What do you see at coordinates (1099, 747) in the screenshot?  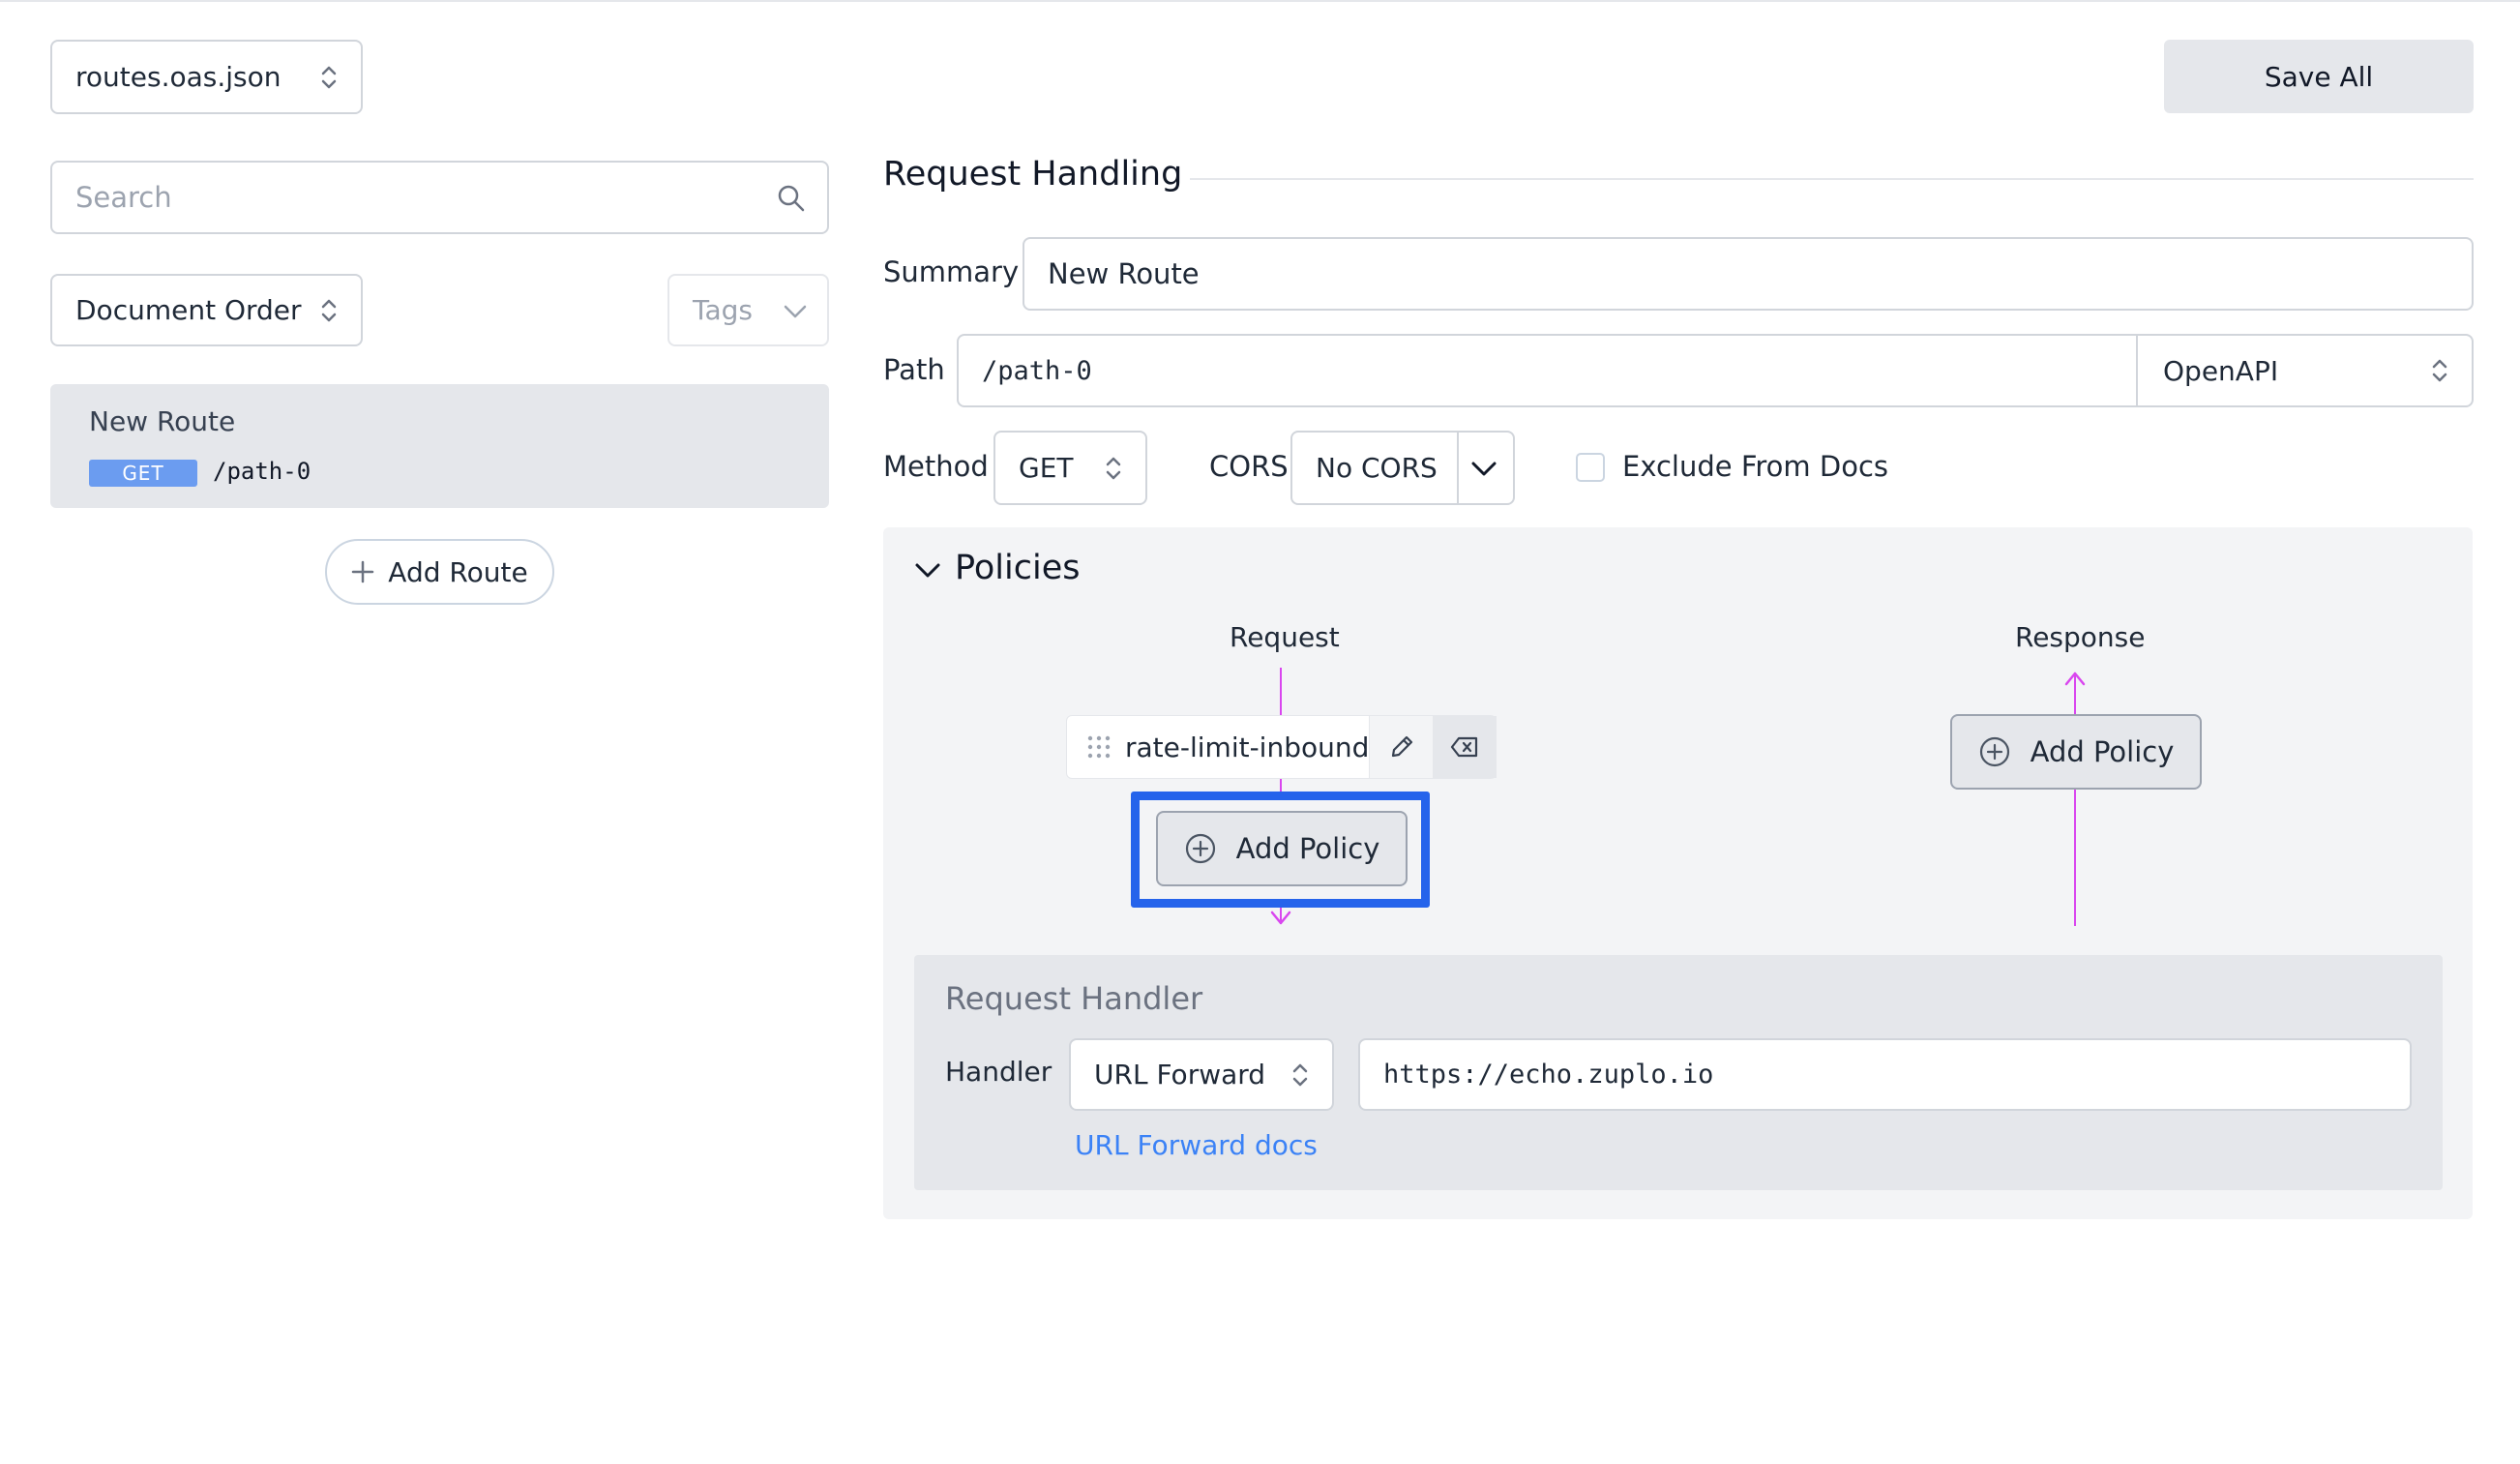 I see `drag-handle-icon` at bounding box center [1099, 747].